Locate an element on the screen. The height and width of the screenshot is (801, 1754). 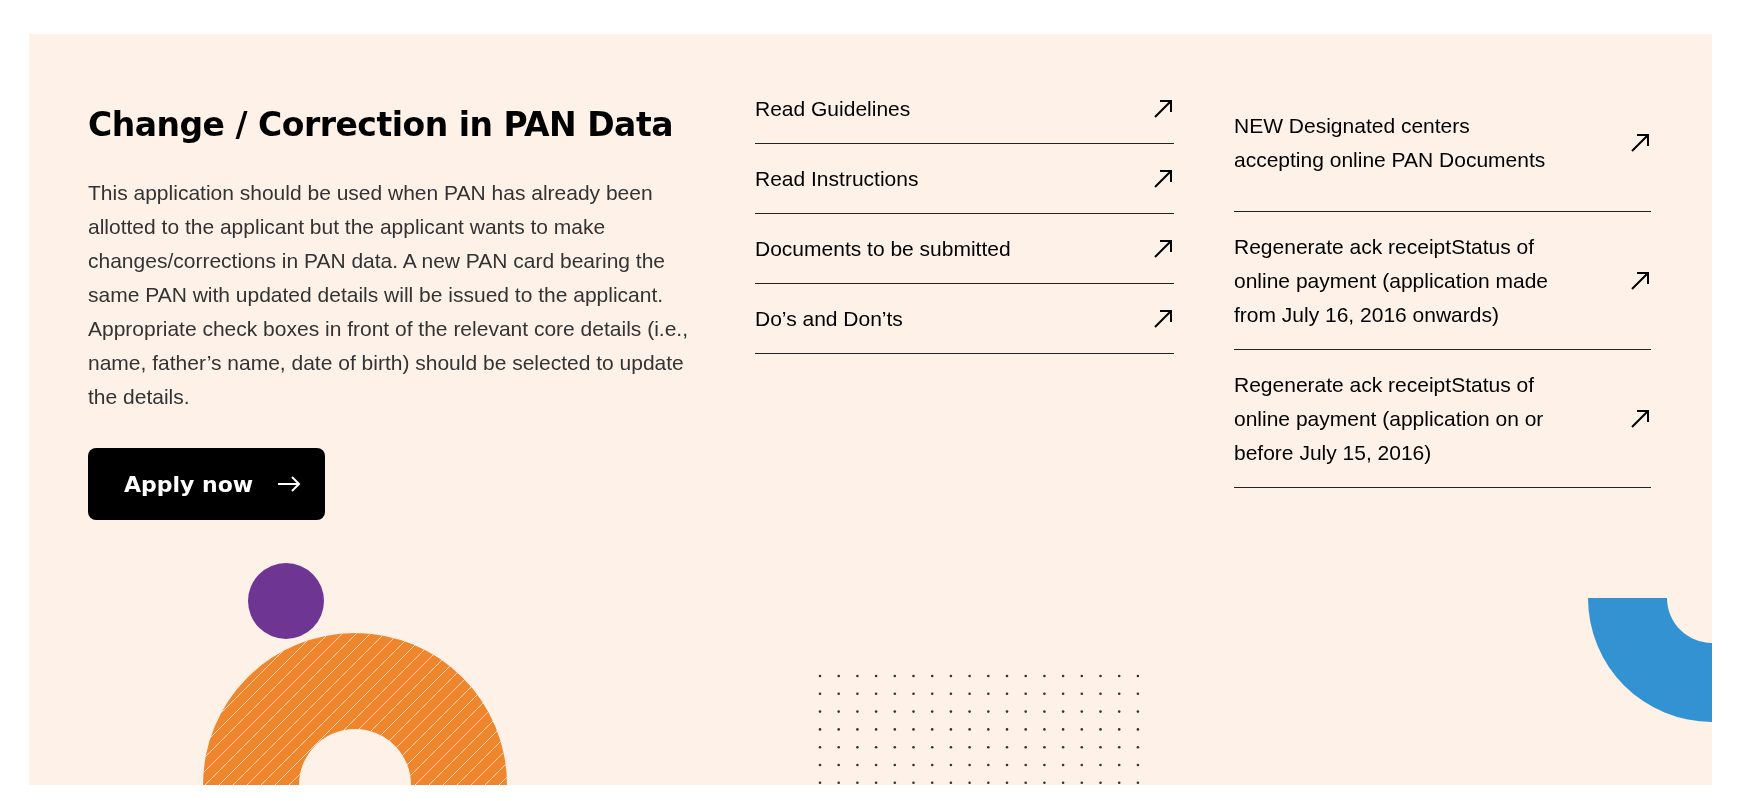
apply-button: Apply now is located at coordinates (207, 484).